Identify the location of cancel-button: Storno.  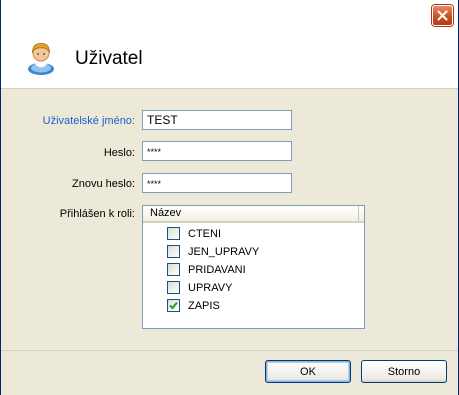
(404, 371).